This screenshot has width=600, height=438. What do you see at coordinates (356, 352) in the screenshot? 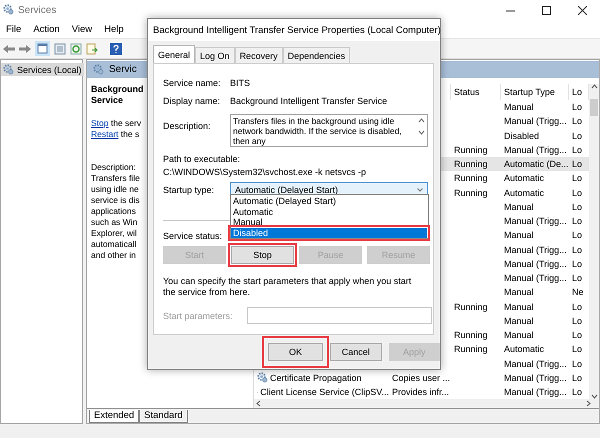
I see `button: Cancel` at bounding box center [356, 352].